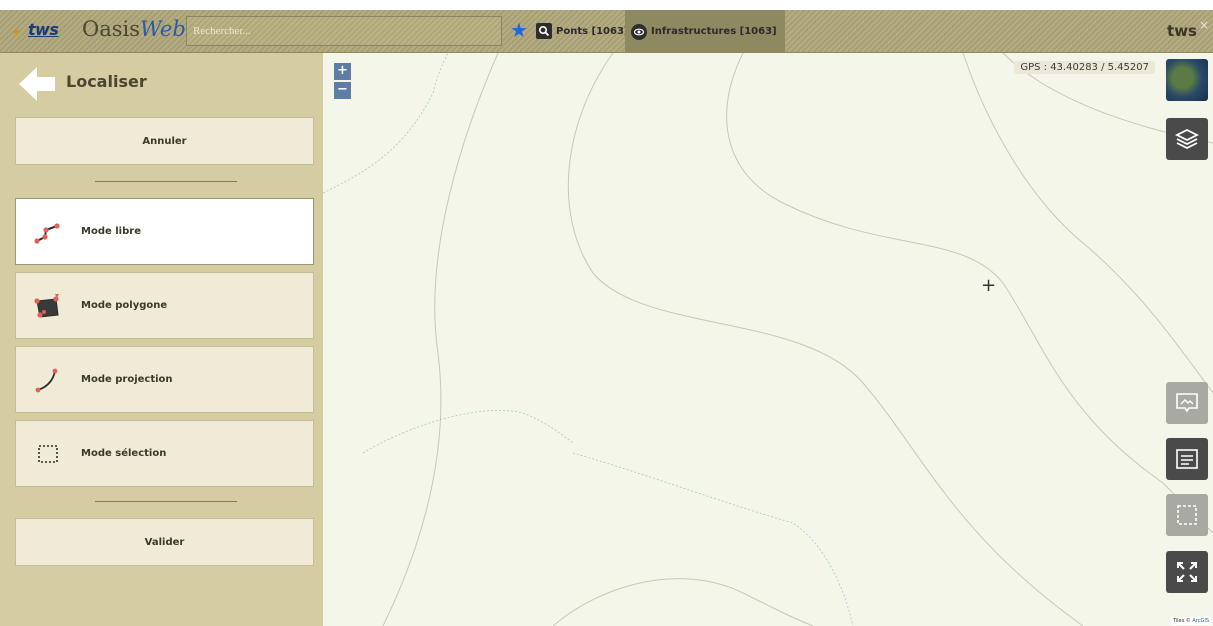  What do you see at coordinates (714, 31) in the screenshot?
I see `infrastructures-label: Infrastructures [1063]` at bounding box center [714, 31].